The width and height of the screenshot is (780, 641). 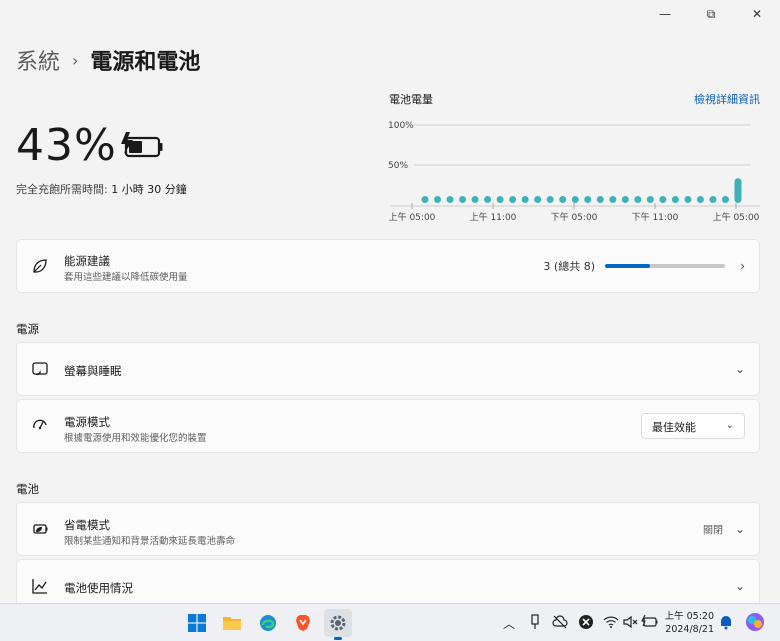 What do you see at coordinates (40, 369) in the screenshot?
I see `screen-sleep-icon` at bounding box center [40, 369].